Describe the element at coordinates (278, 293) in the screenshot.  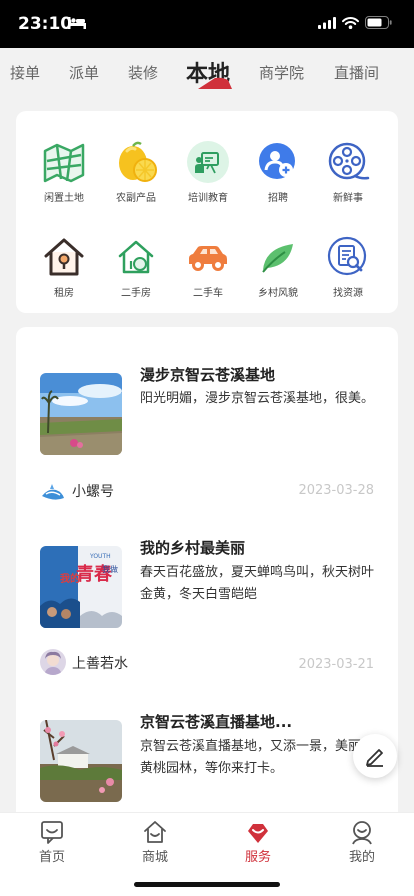
I see `category-label: 乡村风貌` at that location.